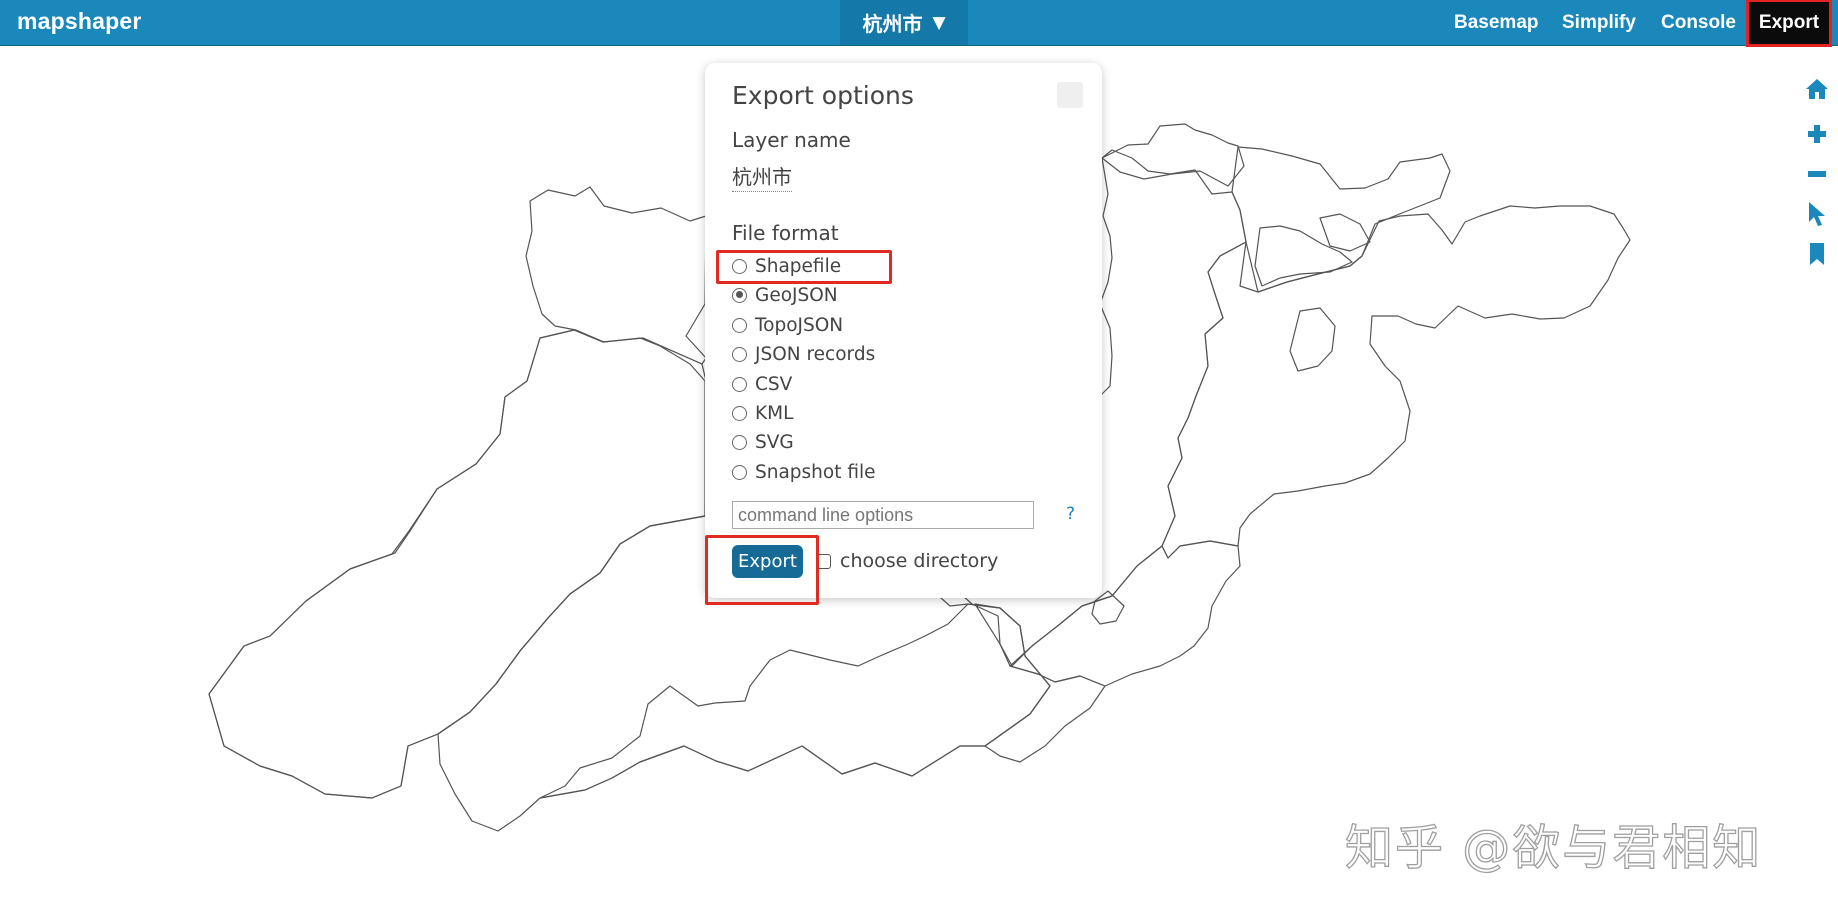 Image resolution: width=1838 pixels, height=914 pixels. Describe the element at coordinates (798, 266) in the screenshot. I see `format-label: Shapefile` at that location.